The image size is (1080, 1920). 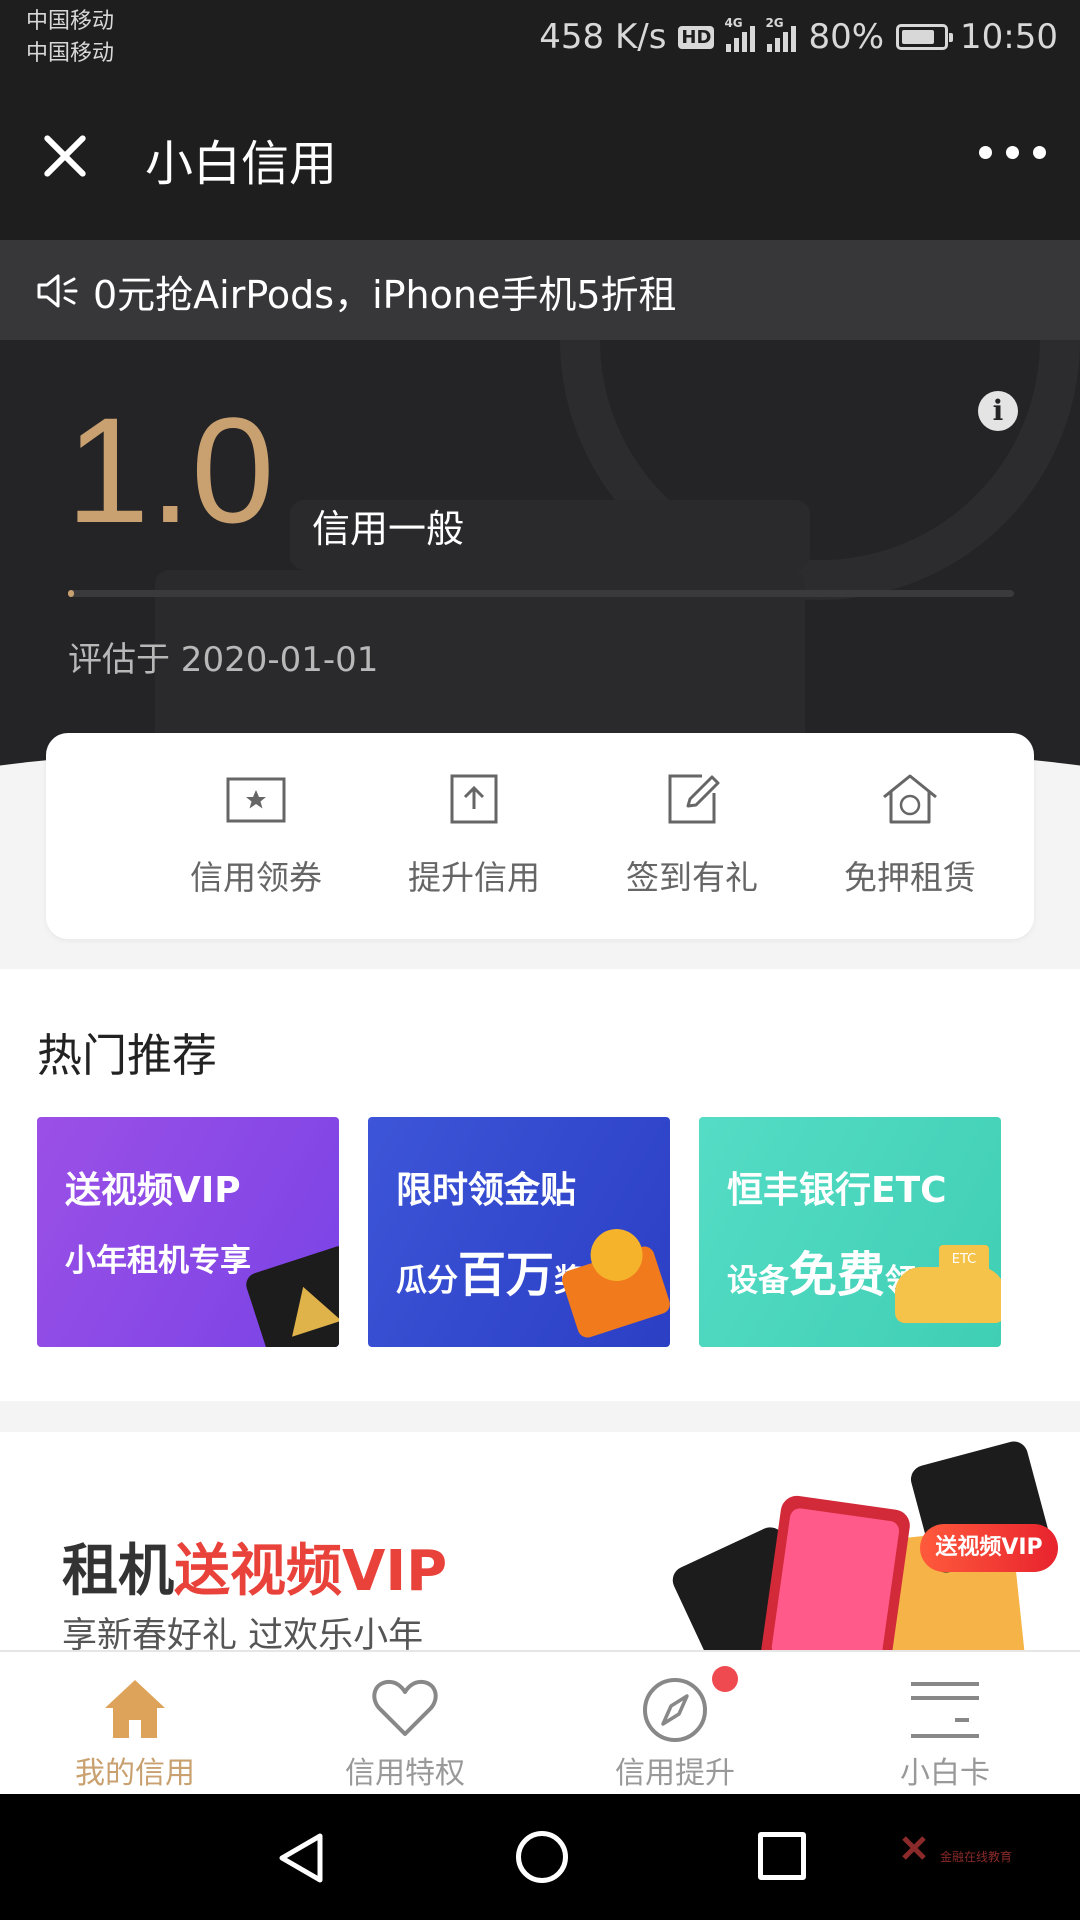 I want to click on promo-title: 送视频VIP, so click(x=153, y=1190).